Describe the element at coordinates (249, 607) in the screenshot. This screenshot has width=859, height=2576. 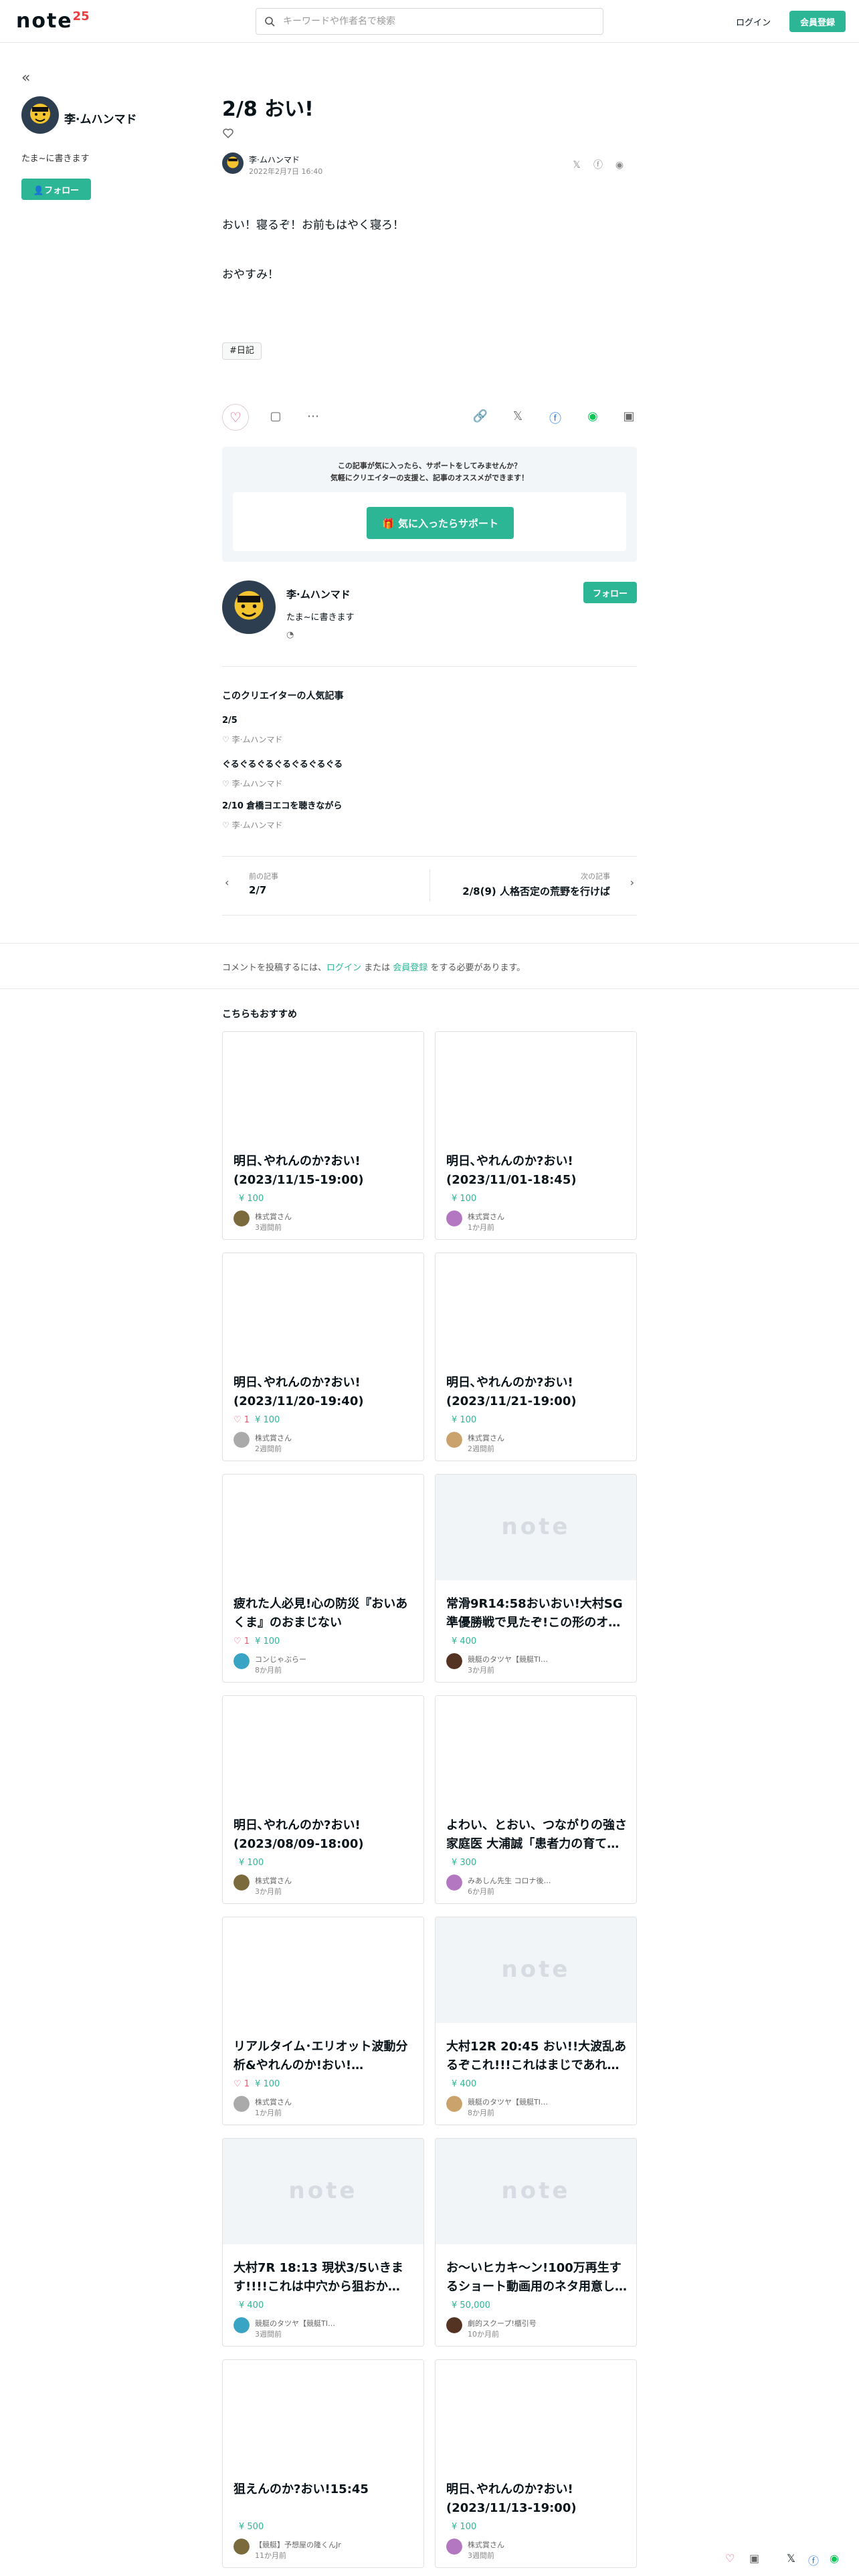
I see `creator-avatar` at that location.